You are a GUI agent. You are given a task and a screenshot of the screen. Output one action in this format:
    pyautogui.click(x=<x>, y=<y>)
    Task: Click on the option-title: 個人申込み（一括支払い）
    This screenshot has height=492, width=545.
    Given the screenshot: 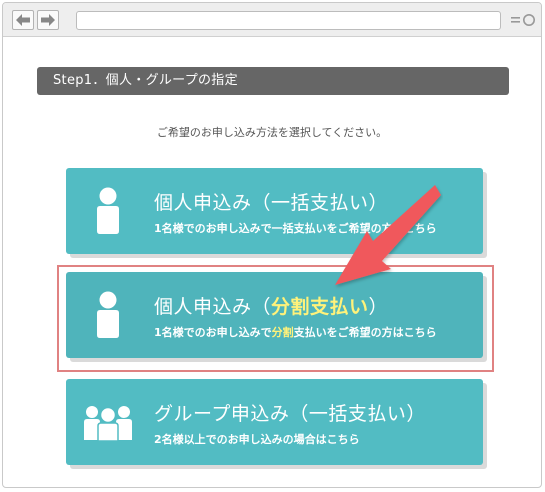 What is the action you would take?
    pyautogui.click(x=271, y=203)
    